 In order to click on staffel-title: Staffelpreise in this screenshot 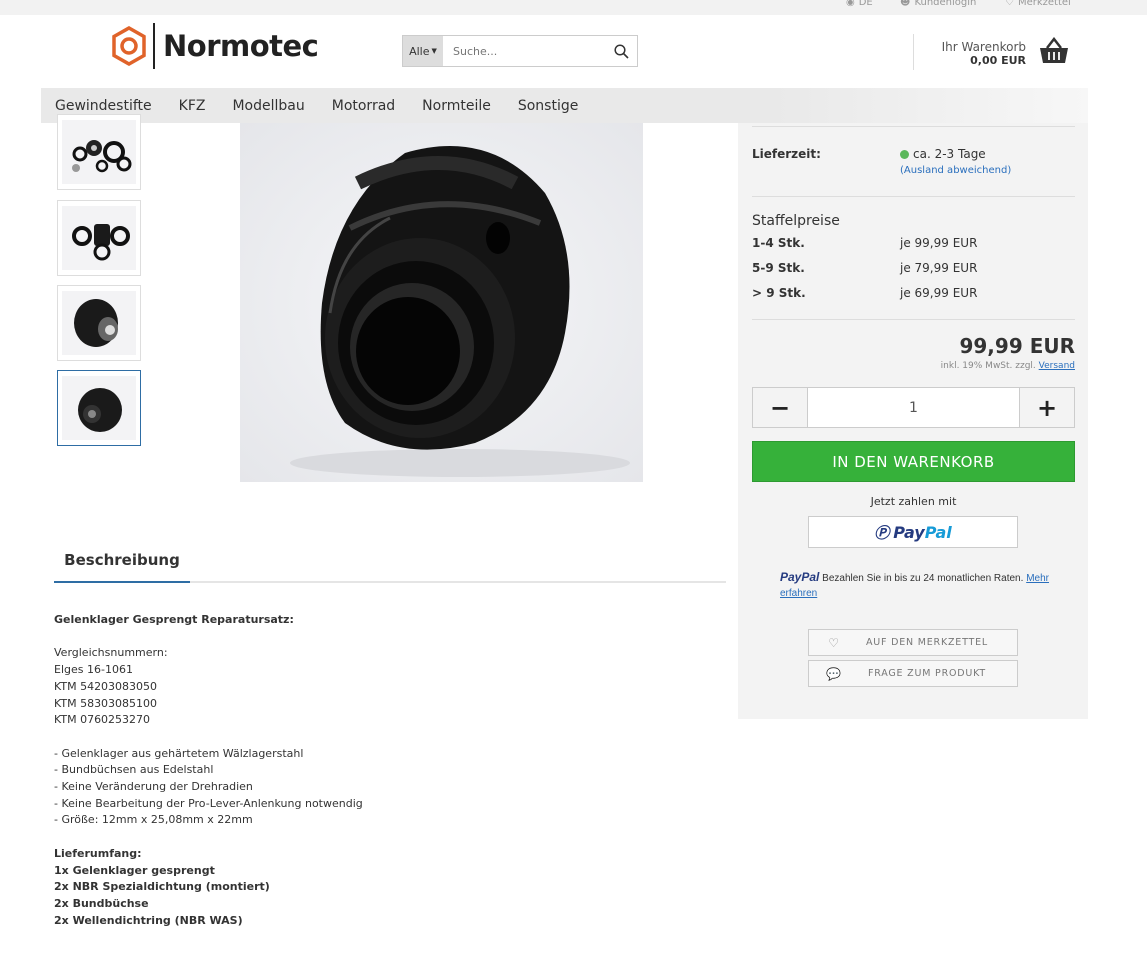, I will do `click(796, 221)`.